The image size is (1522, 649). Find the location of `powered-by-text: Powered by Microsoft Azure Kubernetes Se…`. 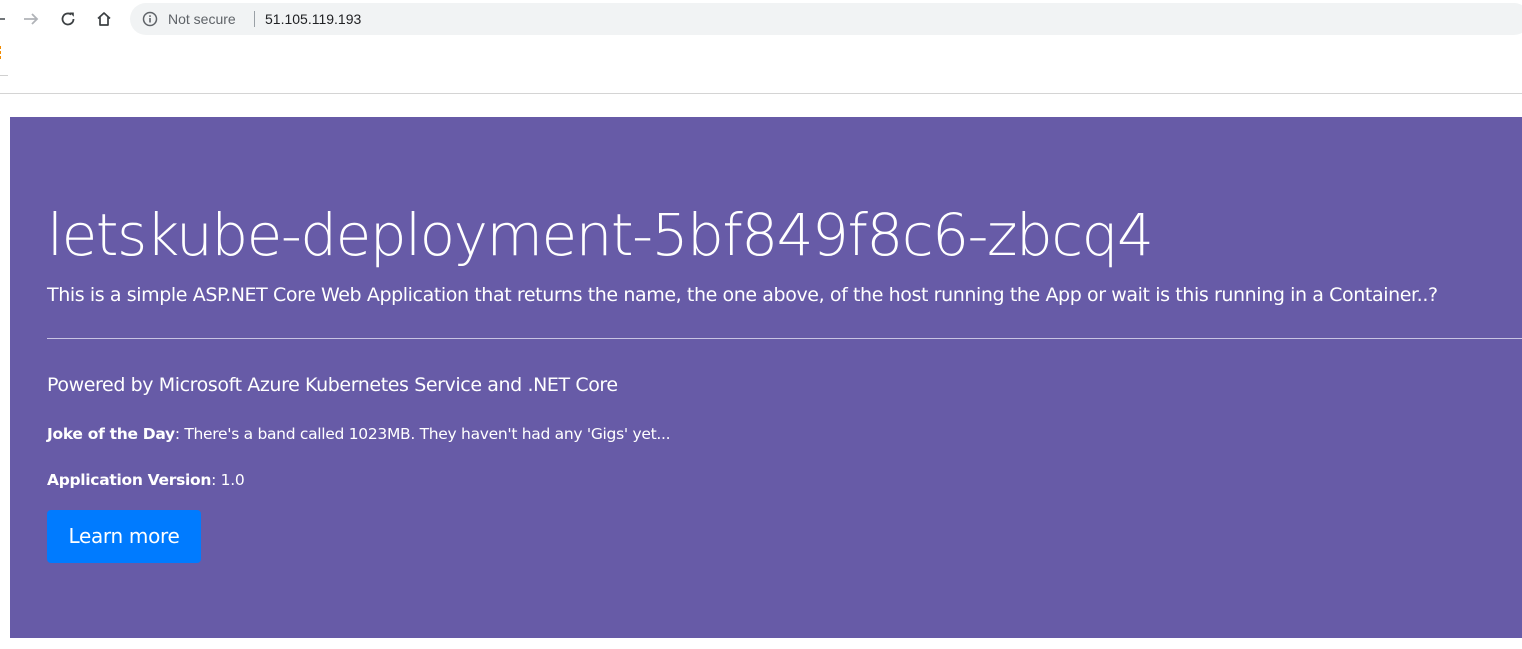

powered-by-text: Powered by Microsoft Azure Kubernetes Se… is located at coordinates (332, 385).